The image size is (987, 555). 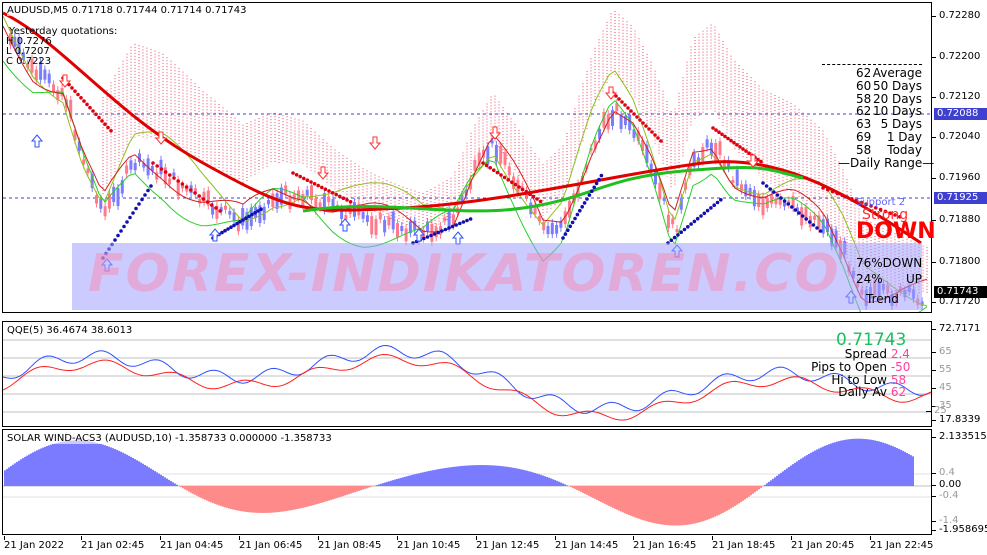 What do you see at coordinates (872, 392) in the screenshot?
I see `stat-daily-avg: Daily Av 62` at bounding box center [872, 392].